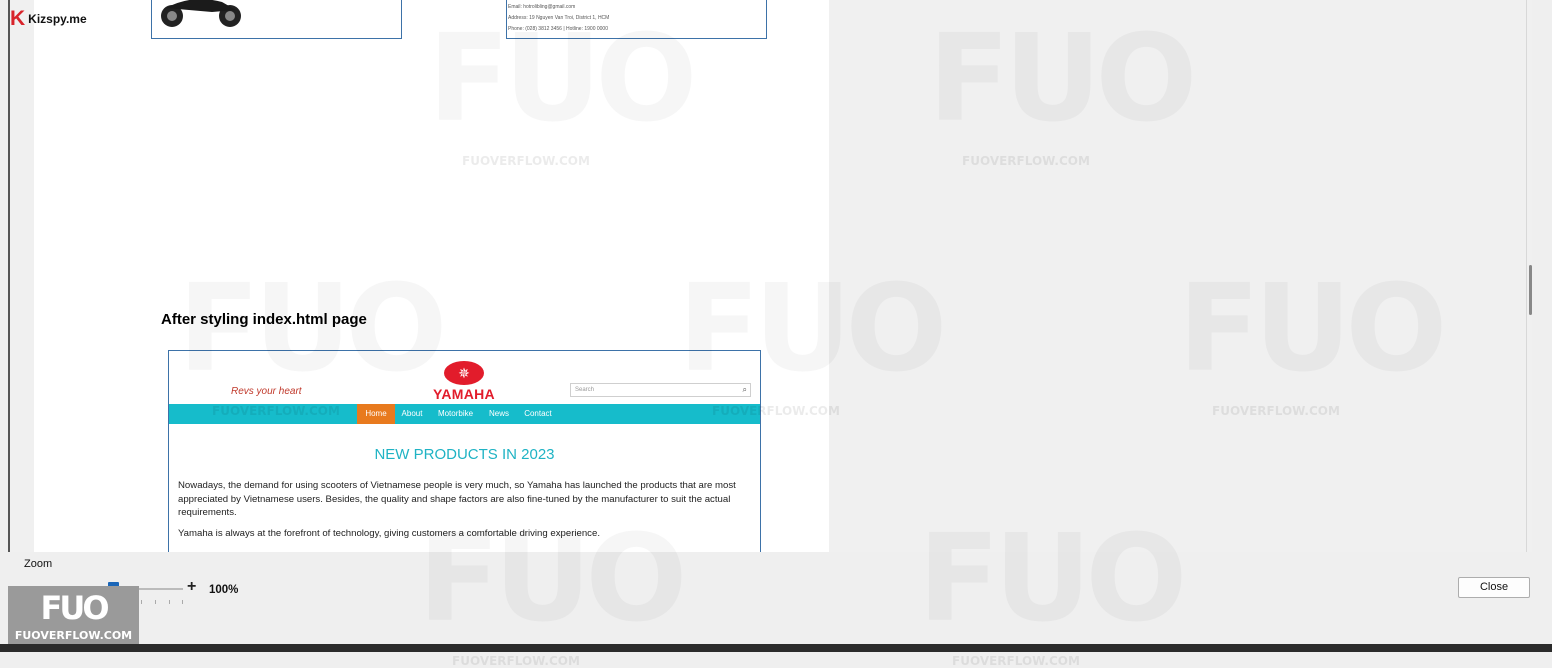 This screenshot has width=1552, height=668. Describe the element at coordinates (224, 590) in the screenshot. I see `zoom-value: 100%` at that location.